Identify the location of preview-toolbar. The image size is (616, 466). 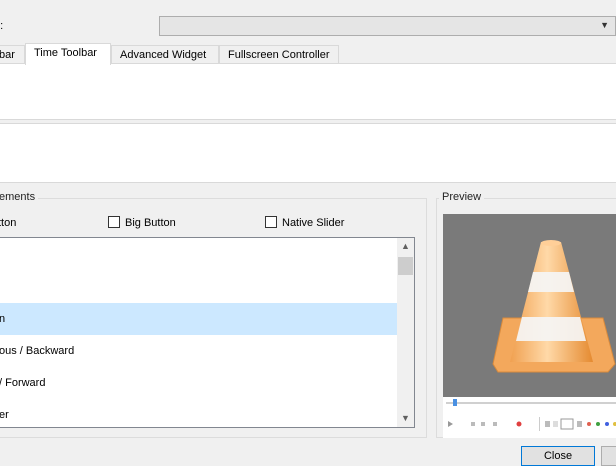
(529, 417).